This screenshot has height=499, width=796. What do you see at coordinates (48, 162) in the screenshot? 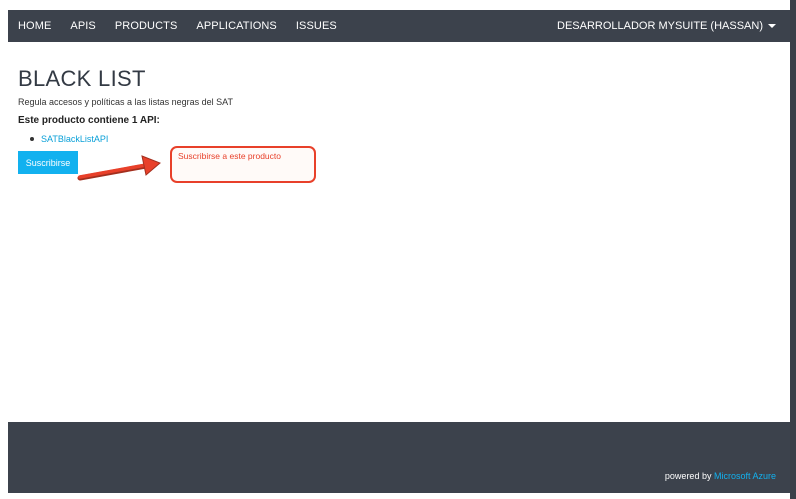
I see `subscribe-button: Suscribirse` at bounding box center [48, 162].